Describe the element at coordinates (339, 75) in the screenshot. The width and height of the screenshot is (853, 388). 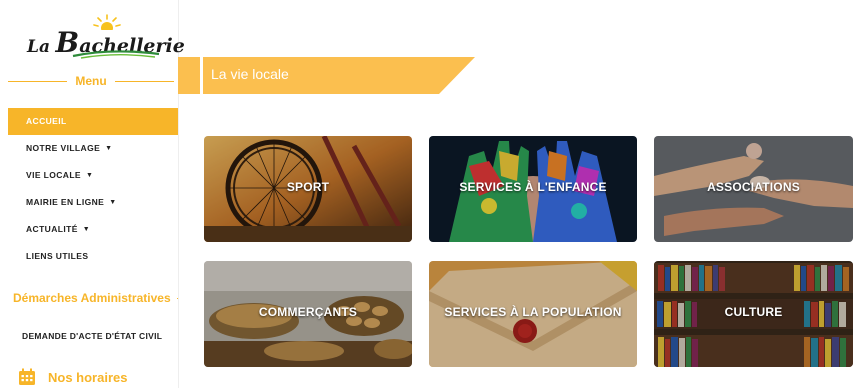
I see `section-banner: La vie locale` at that location.